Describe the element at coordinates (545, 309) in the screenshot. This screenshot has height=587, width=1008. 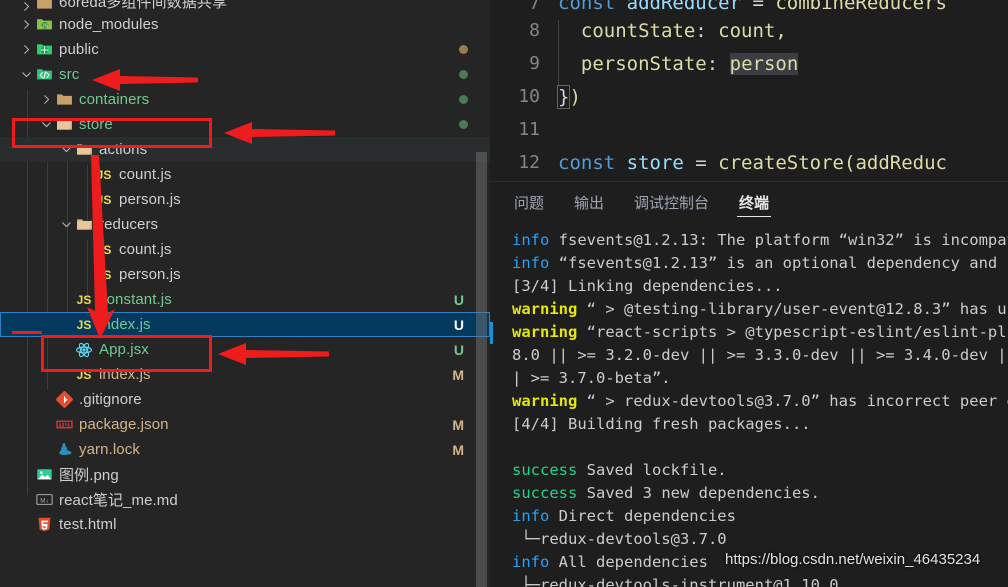
I see `terminal-segment: warning` at that location.